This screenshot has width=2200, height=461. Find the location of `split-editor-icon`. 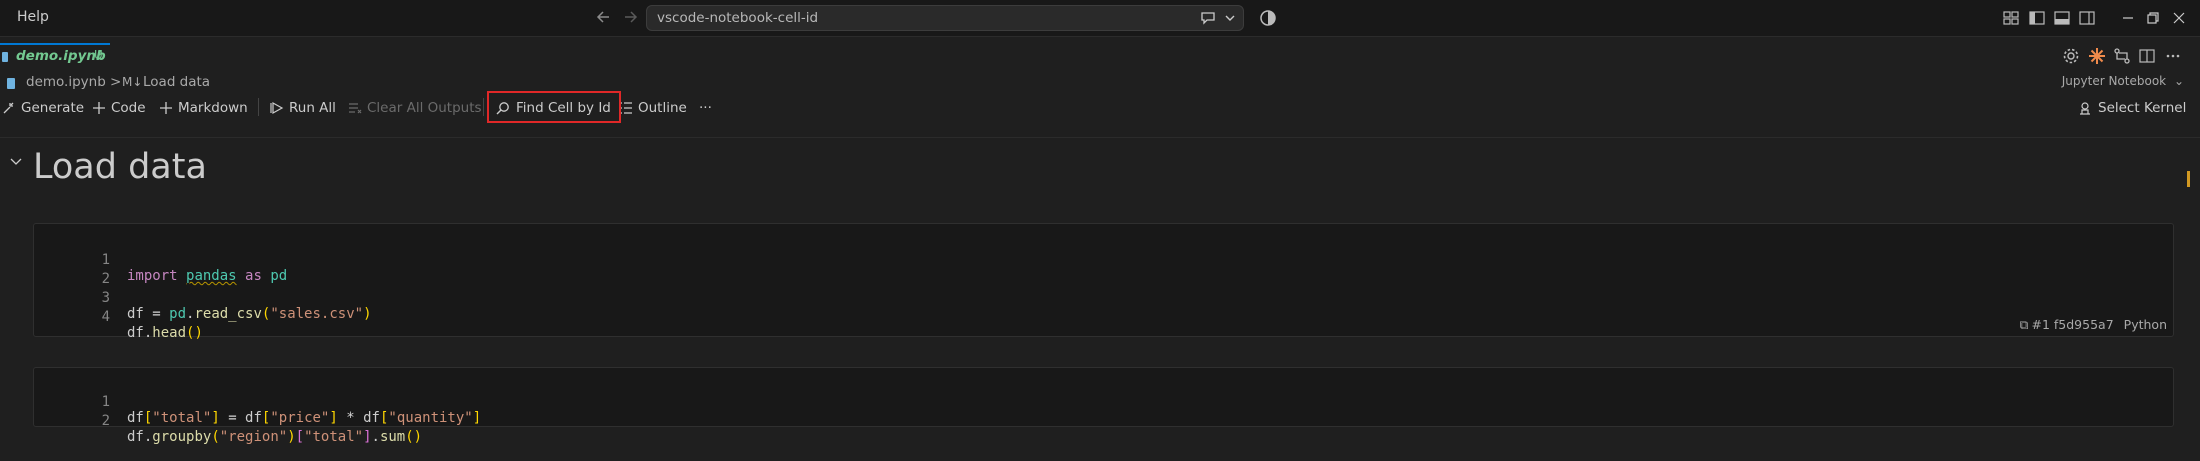

split-editor-icon is located at coordinates (2147, 56).